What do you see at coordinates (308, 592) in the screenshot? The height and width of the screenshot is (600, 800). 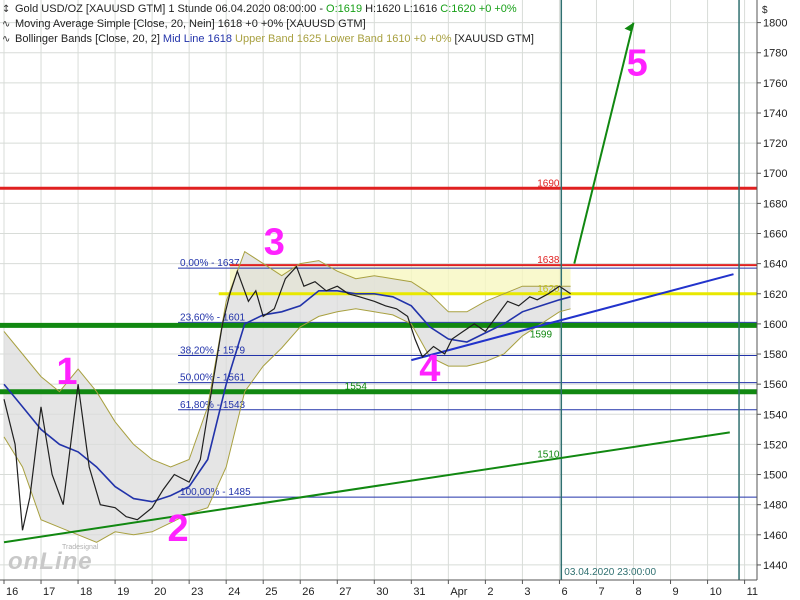 I see `x-tick-label: 26` at bounding box center [308, 592].